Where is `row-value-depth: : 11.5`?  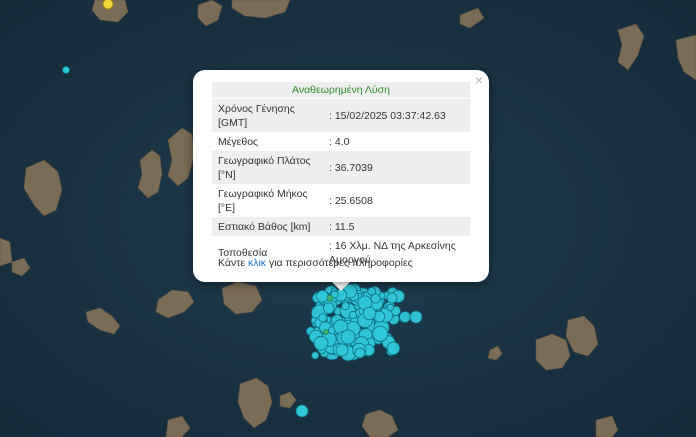 row-value-depth: : 11.5 is located at coordinates (397, 226).